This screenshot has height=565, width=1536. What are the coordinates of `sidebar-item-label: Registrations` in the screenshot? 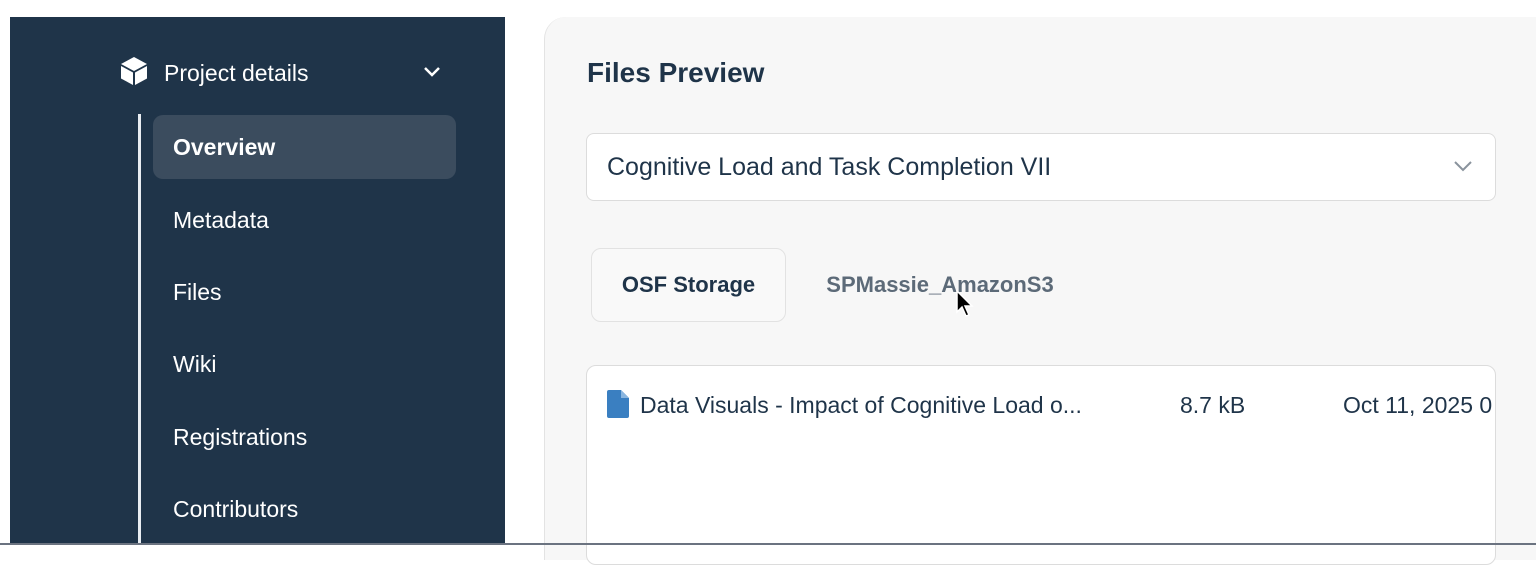 It's located at (240, 436).